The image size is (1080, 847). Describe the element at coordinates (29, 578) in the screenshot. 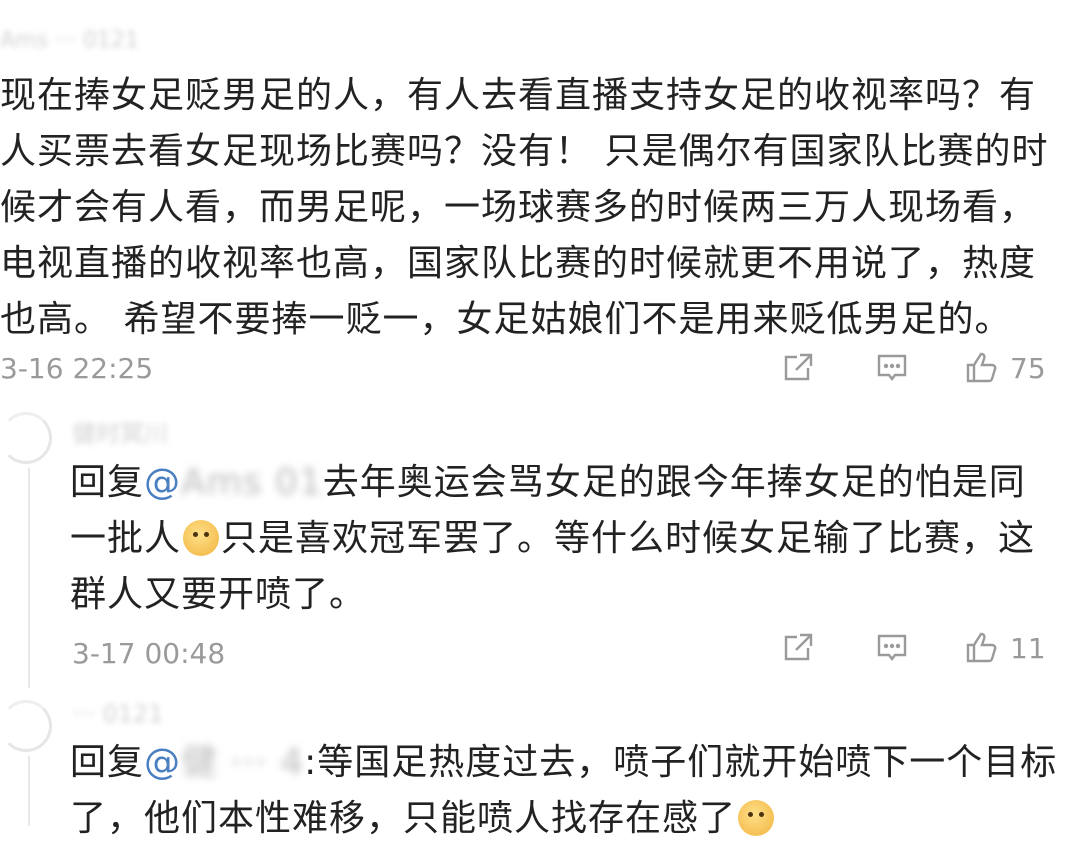

I see `reply-guide-line` at that location.